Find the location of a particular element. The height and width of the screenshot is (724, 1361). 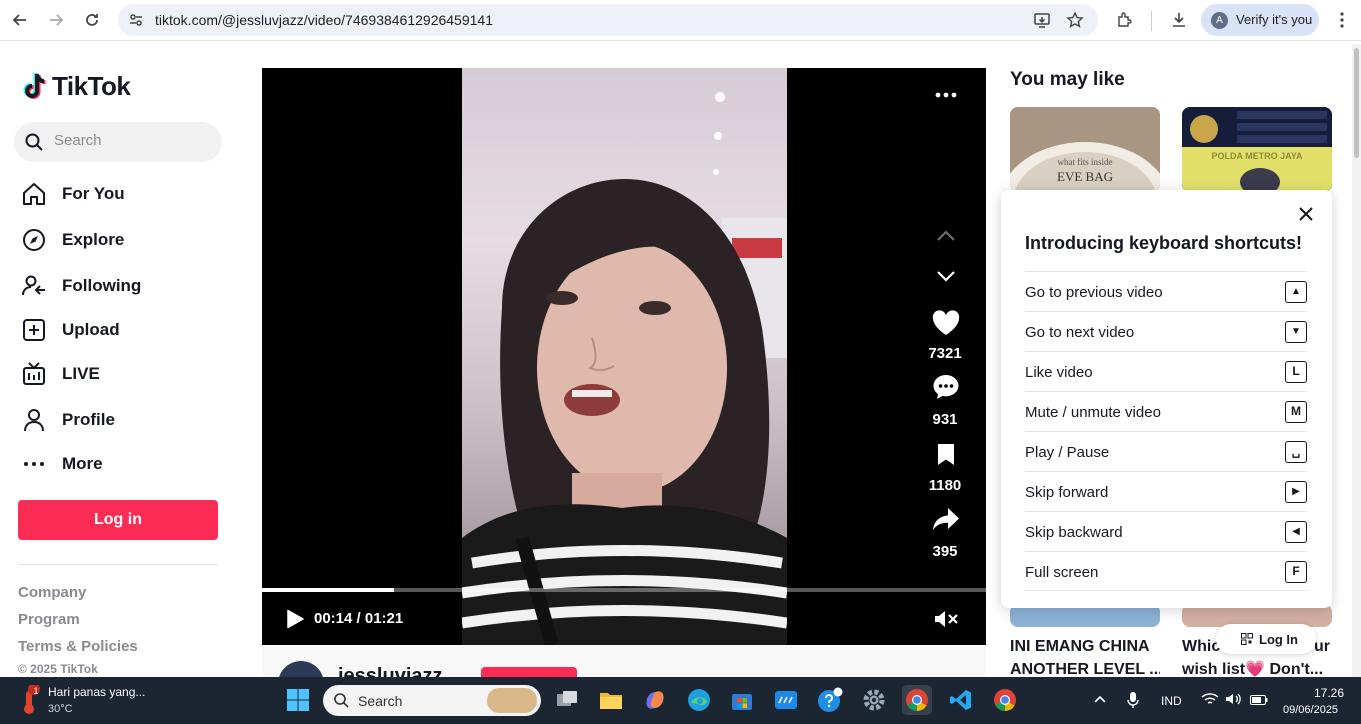

bookmark-star-icon is located at coordinates (1075, 22).